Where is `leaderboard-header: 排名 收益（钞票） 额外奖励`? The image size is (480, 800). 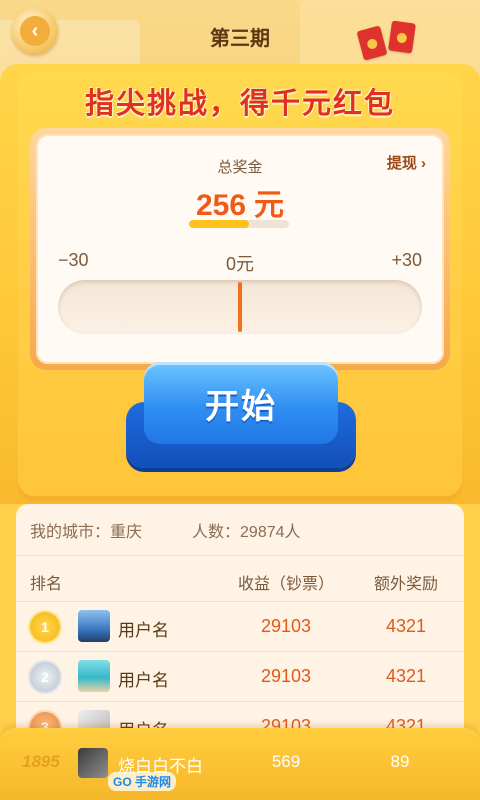
leaderboard-header: 排名 收益（钞票） 额外奖励 is located at coordinates (240, 579).